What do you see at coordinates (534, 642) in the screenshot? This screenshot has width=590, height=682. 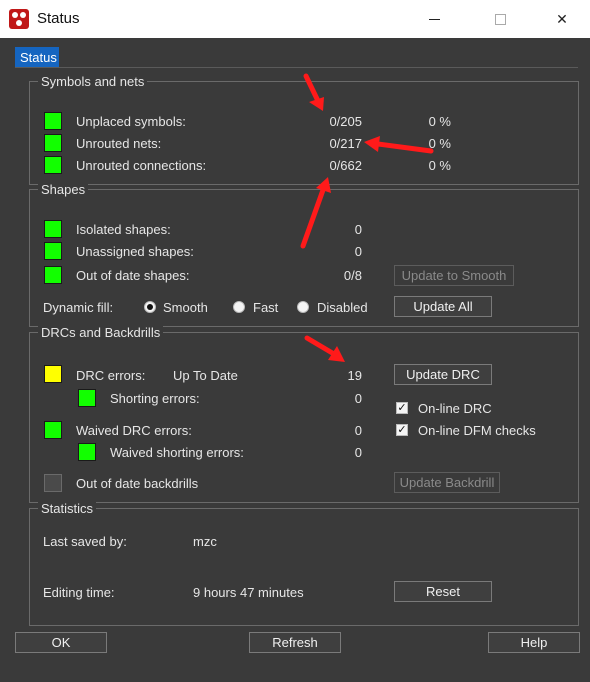 I see `help-button: Help` at bounding box center [534, 642].